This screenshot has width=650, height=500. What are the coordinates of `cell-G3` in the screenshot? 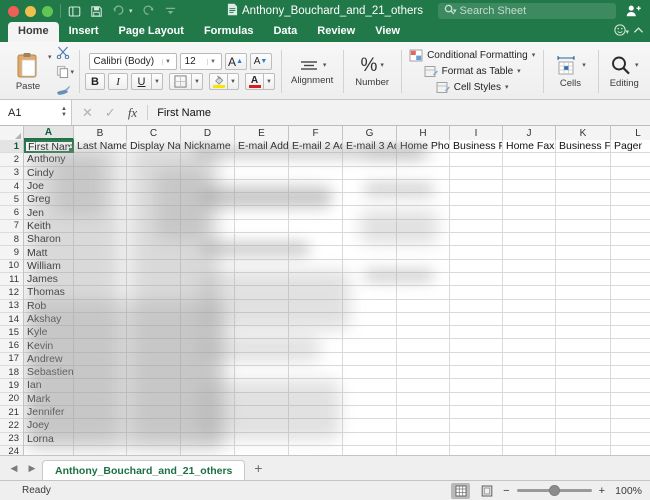 It's located at (370, 173).